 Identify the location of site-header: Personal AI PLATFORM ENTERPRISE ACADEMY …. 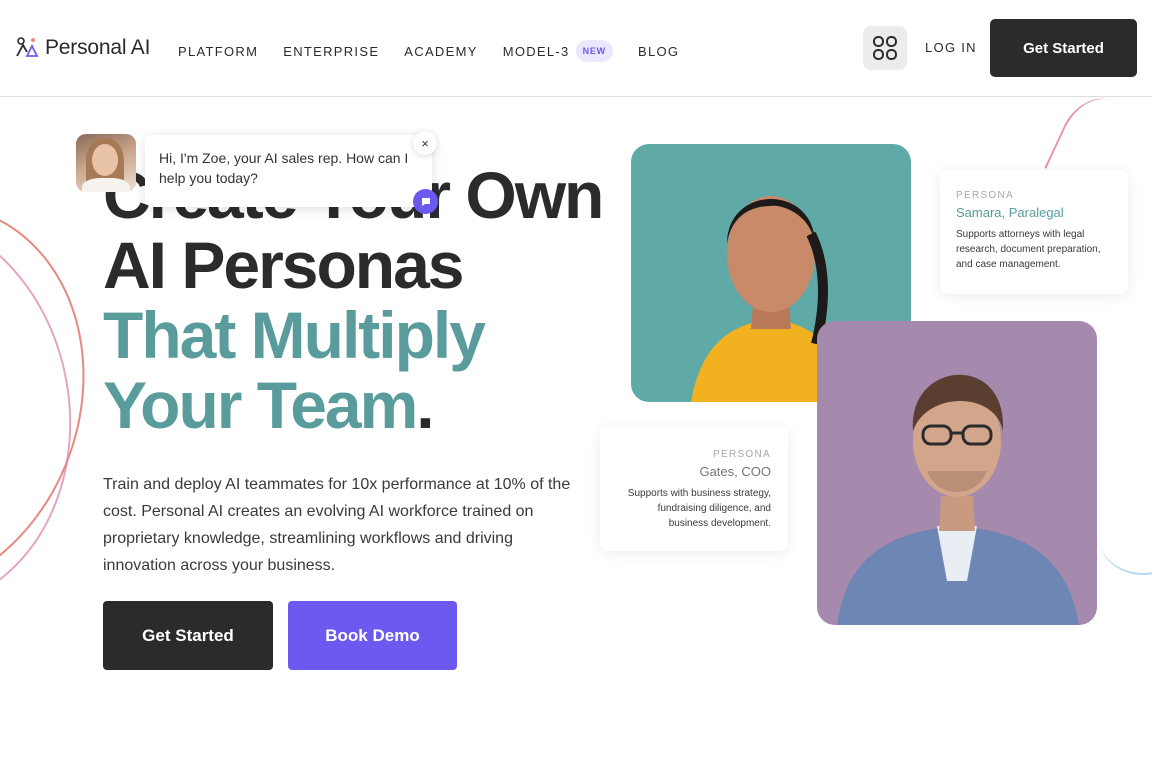
(576, 48).